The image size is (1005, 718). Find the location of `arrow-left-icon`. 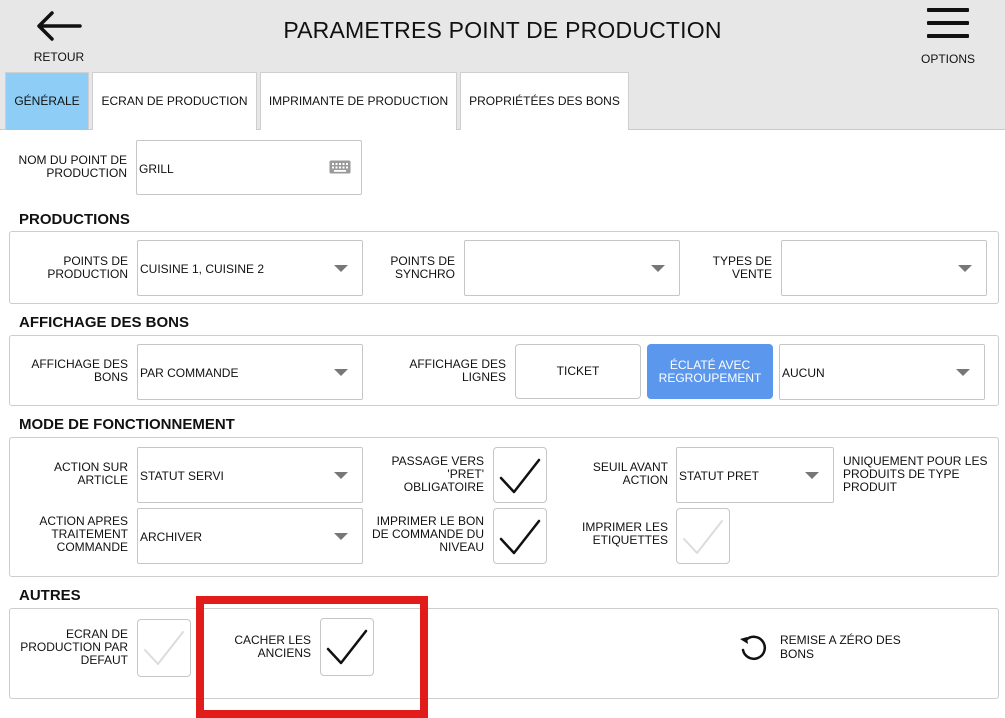

arrow-left-icon is located at coordinates (59, 26).